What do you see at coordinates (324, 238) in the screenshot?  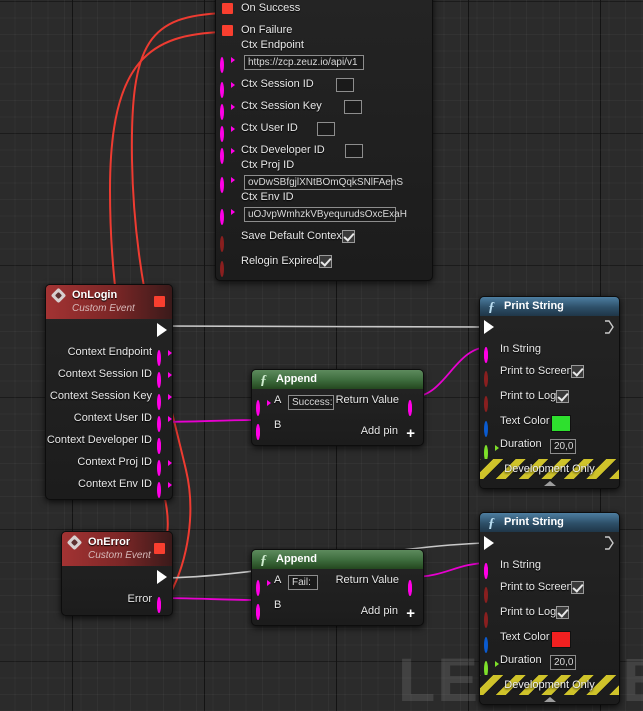 I see `row-save-default-context: Save Default Context` at bounding box center [324, 238].